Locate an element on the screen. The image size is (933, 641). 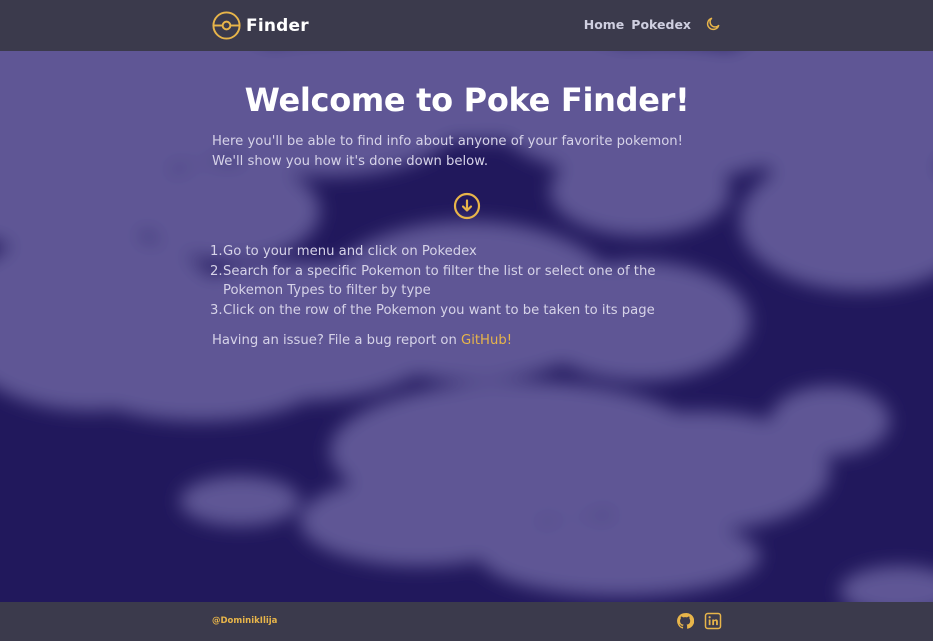
moon-icon is located at coordinates (713, 24).